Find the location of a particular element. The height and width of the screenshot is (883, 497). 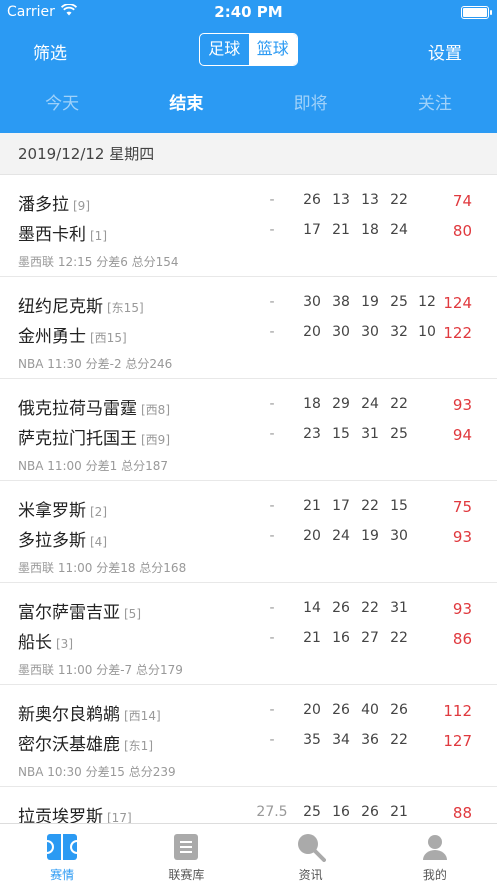

game-meta: NBA 11:30 分差-2 总分246 is located at coordinates (95, 364).